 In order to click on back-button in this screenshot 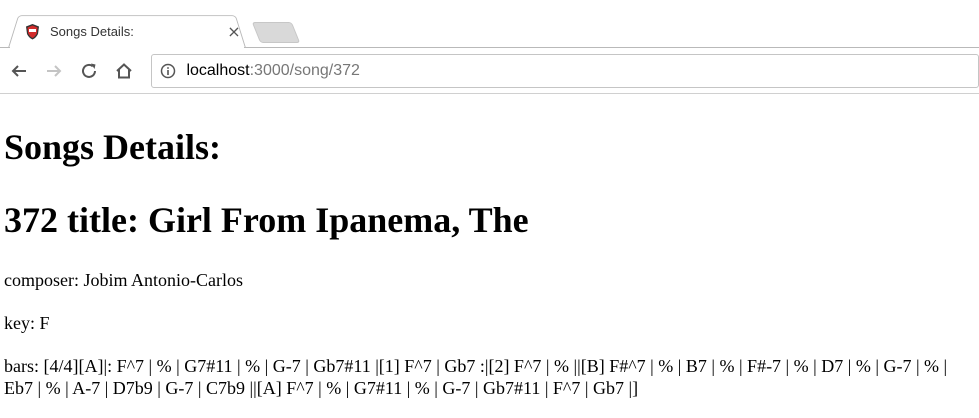, I will do `click(19, 71)`.